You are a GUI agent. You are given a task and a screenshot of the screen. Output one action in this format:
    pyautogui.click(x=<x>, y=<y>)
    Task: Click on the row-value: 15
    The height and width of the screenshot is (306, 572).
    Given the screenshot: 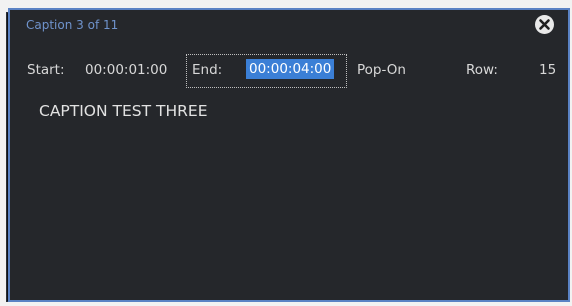 What is the action you would take?
    pyautogui.click(x=547, y=70)
    